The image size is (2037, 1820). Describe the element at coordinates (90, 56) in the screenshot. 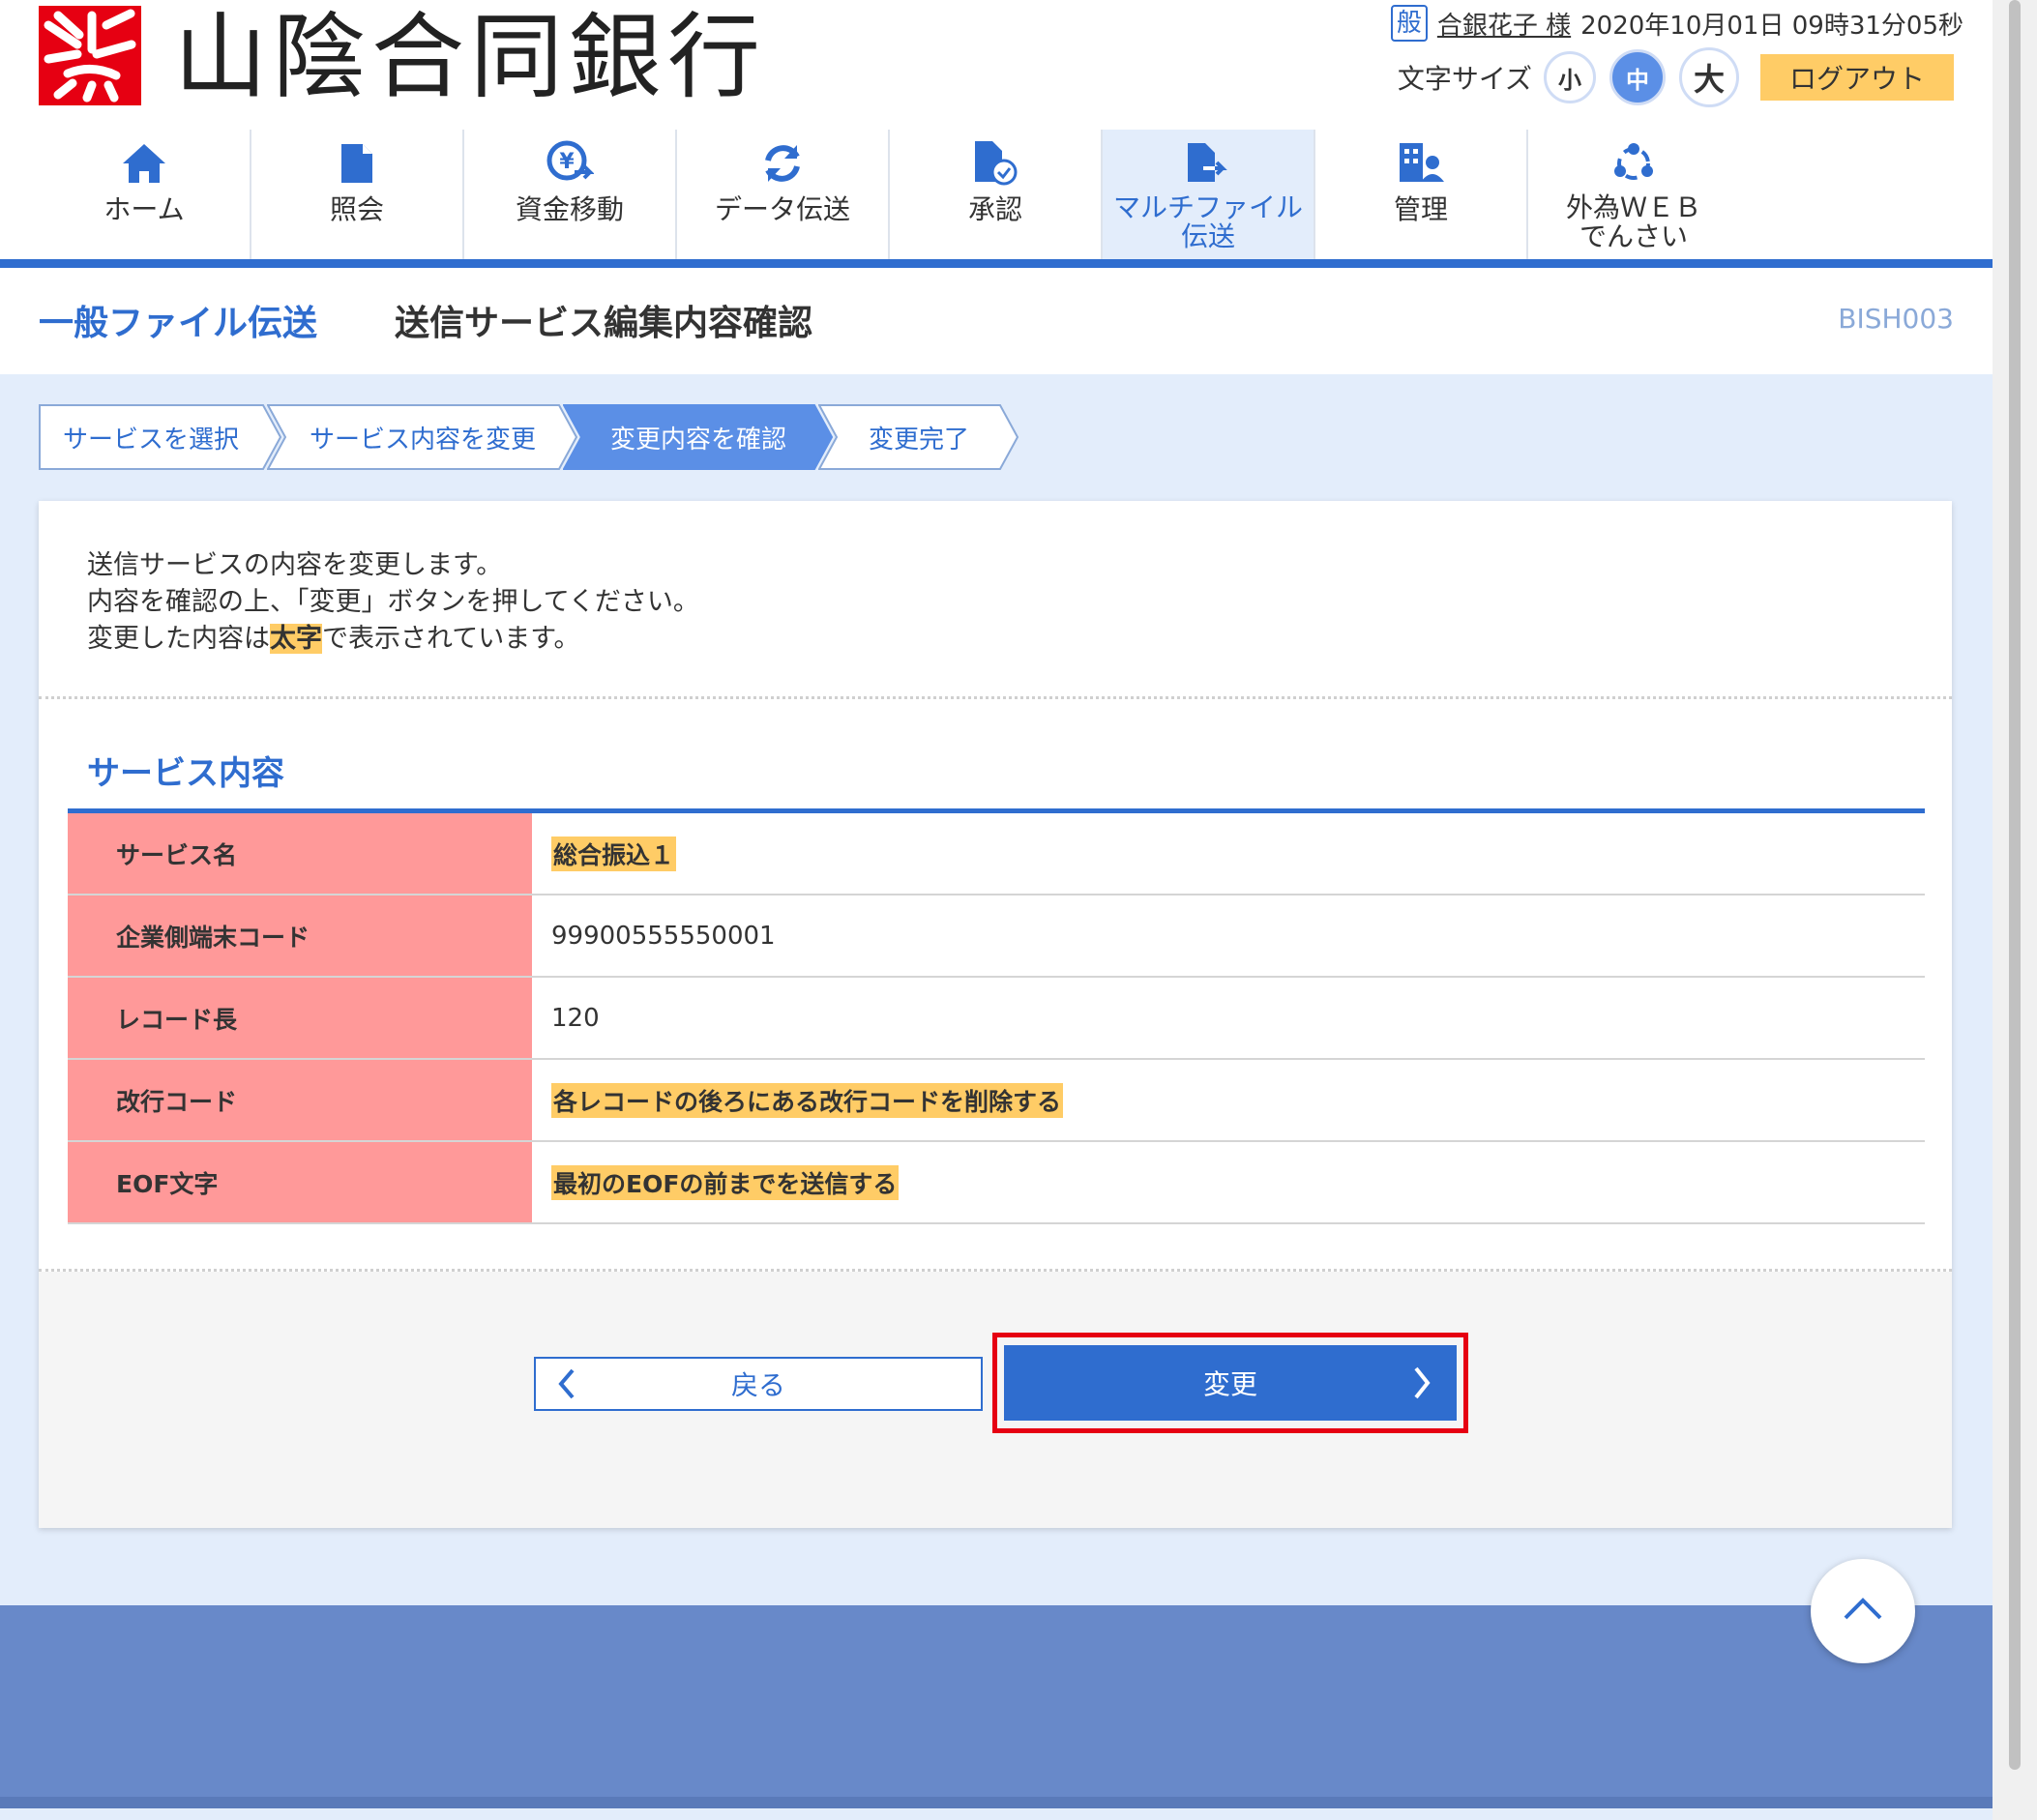

I see `bank-logo-icon` at that location.